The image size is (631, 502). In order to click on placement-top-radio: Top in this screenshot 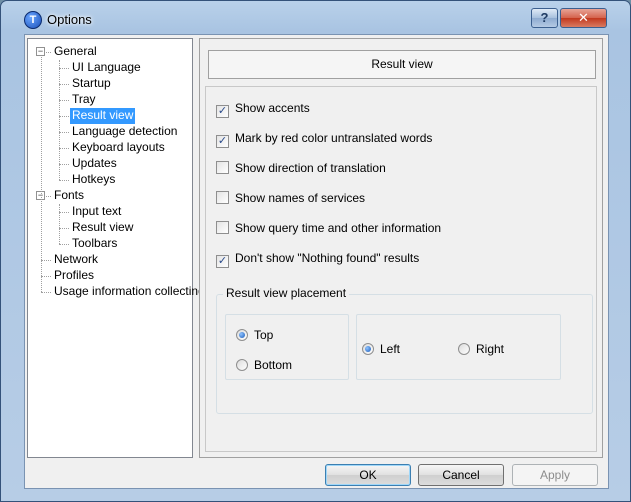, I will do `click(254, 336)`.